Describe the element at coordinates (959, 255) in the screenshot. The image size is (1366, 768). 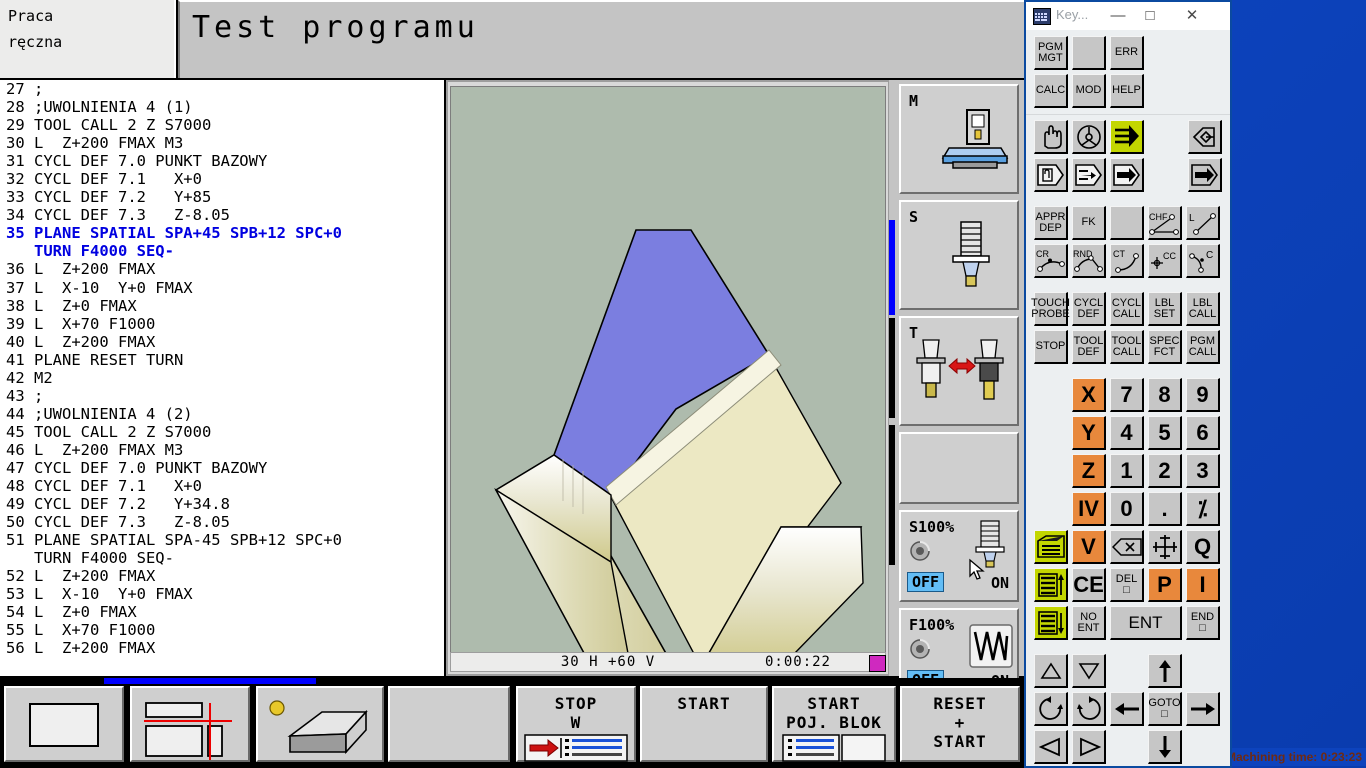
I see `vertical-softkey-spindle-icon: S` at that location.